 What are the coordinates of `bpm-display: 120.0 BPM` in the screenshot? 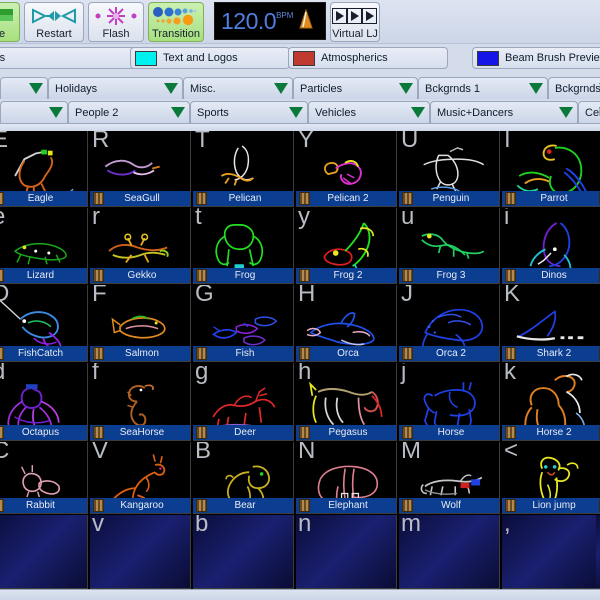 It's located at (270, 21).